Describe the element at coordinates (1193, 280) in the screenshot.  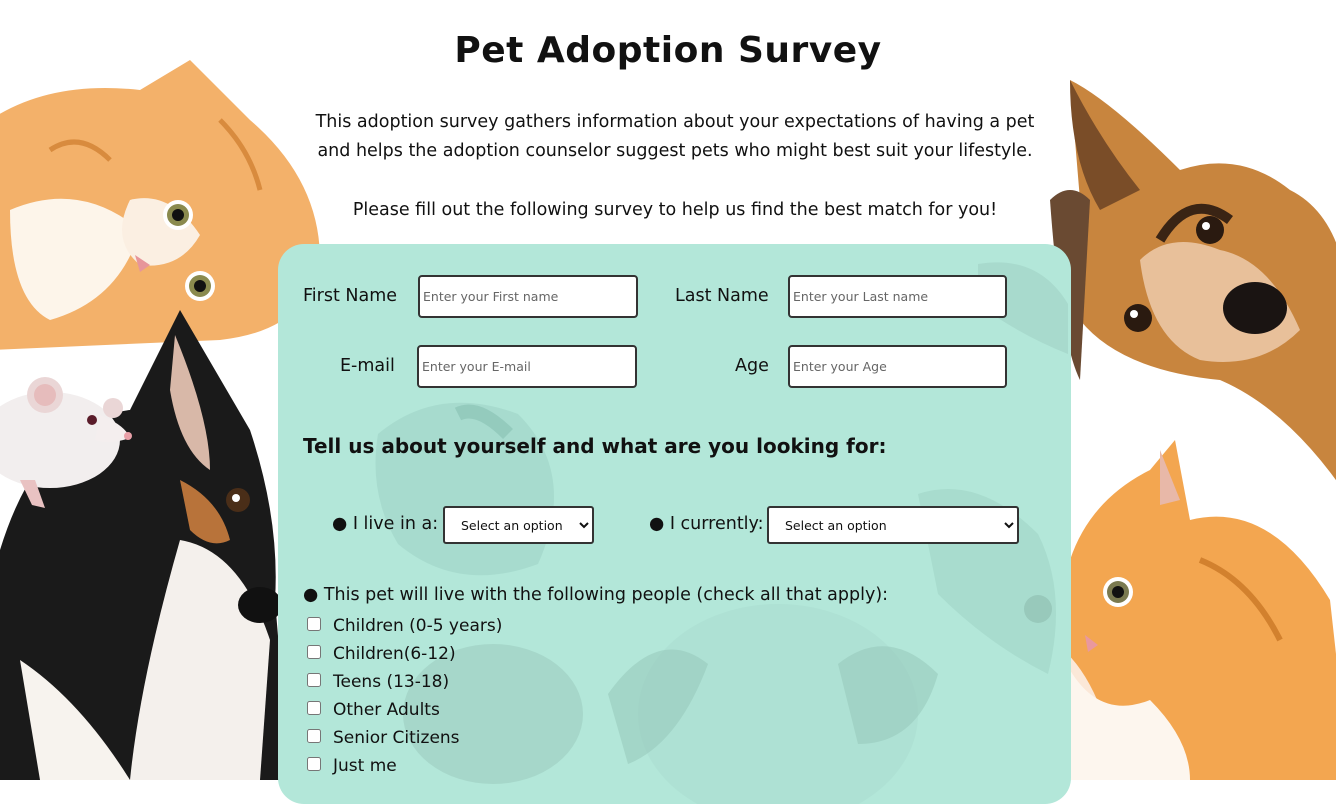
I see `dog-illustration-right` at that location.